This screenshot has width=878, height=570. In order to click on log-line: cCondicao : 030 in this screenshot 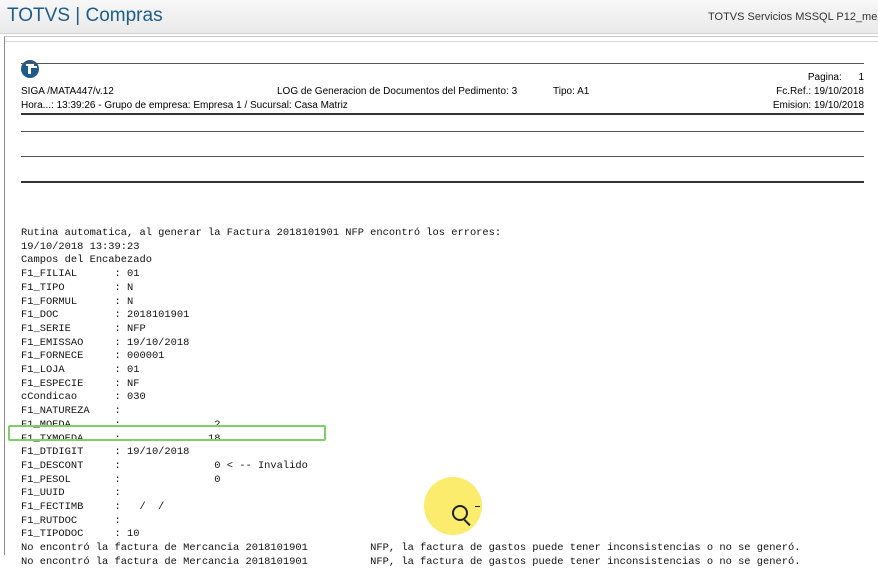, I will do `click(83, 397)`.